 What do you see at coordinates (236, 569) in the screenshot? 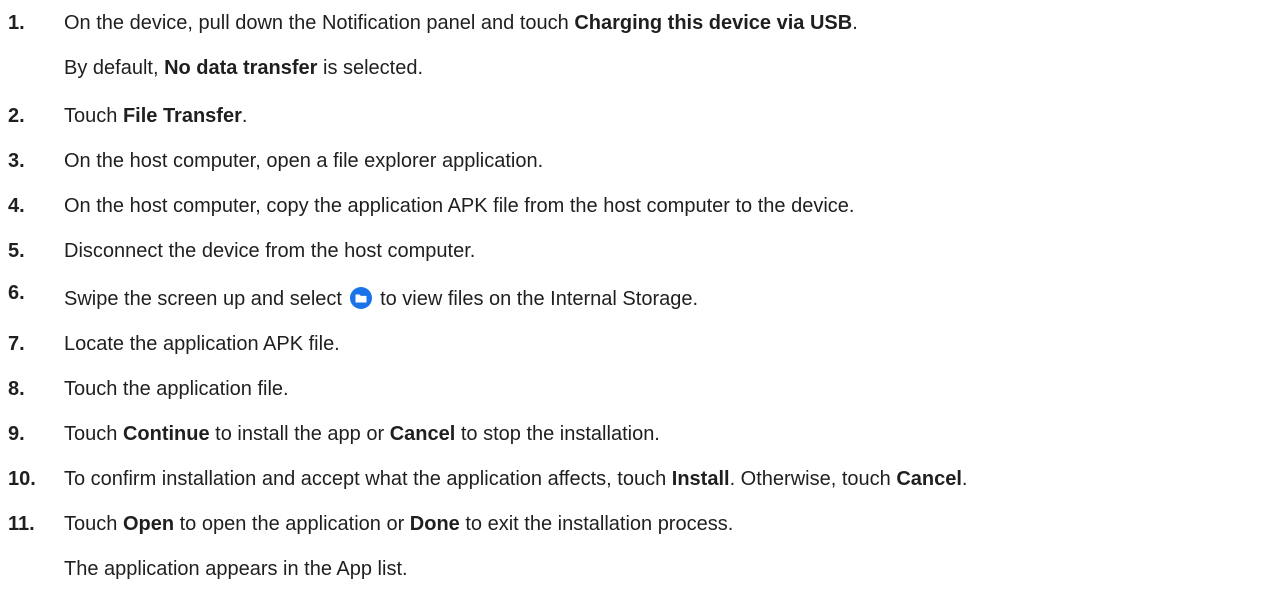
I see `step-11-note: The application appears in the App list.` at bounding box center [236, 569].